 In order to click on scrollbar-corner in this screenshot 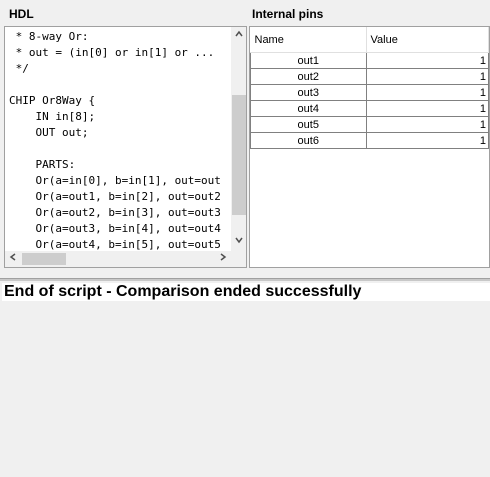, I will do `click(238, 259)`.